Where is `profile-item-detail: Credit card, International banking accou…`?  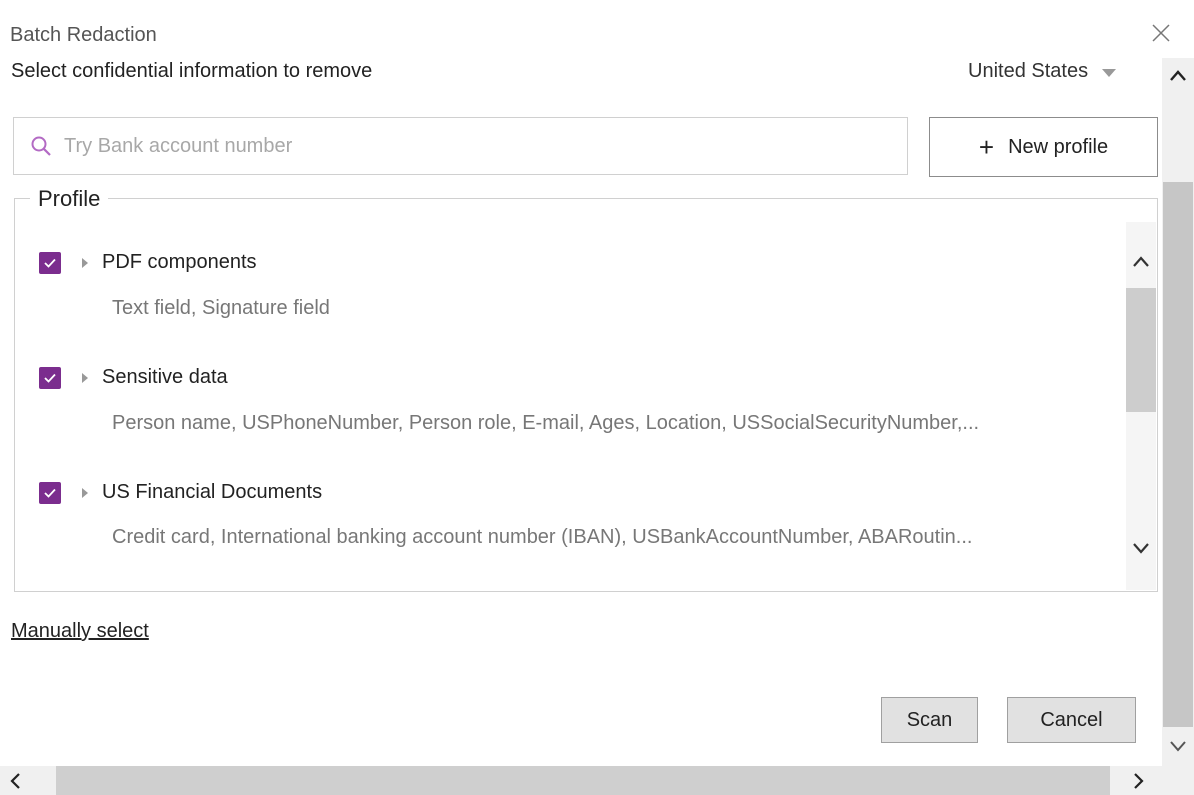
profile-item-detail: Credit card, International banking accou… is located at coordinates (542, 537).